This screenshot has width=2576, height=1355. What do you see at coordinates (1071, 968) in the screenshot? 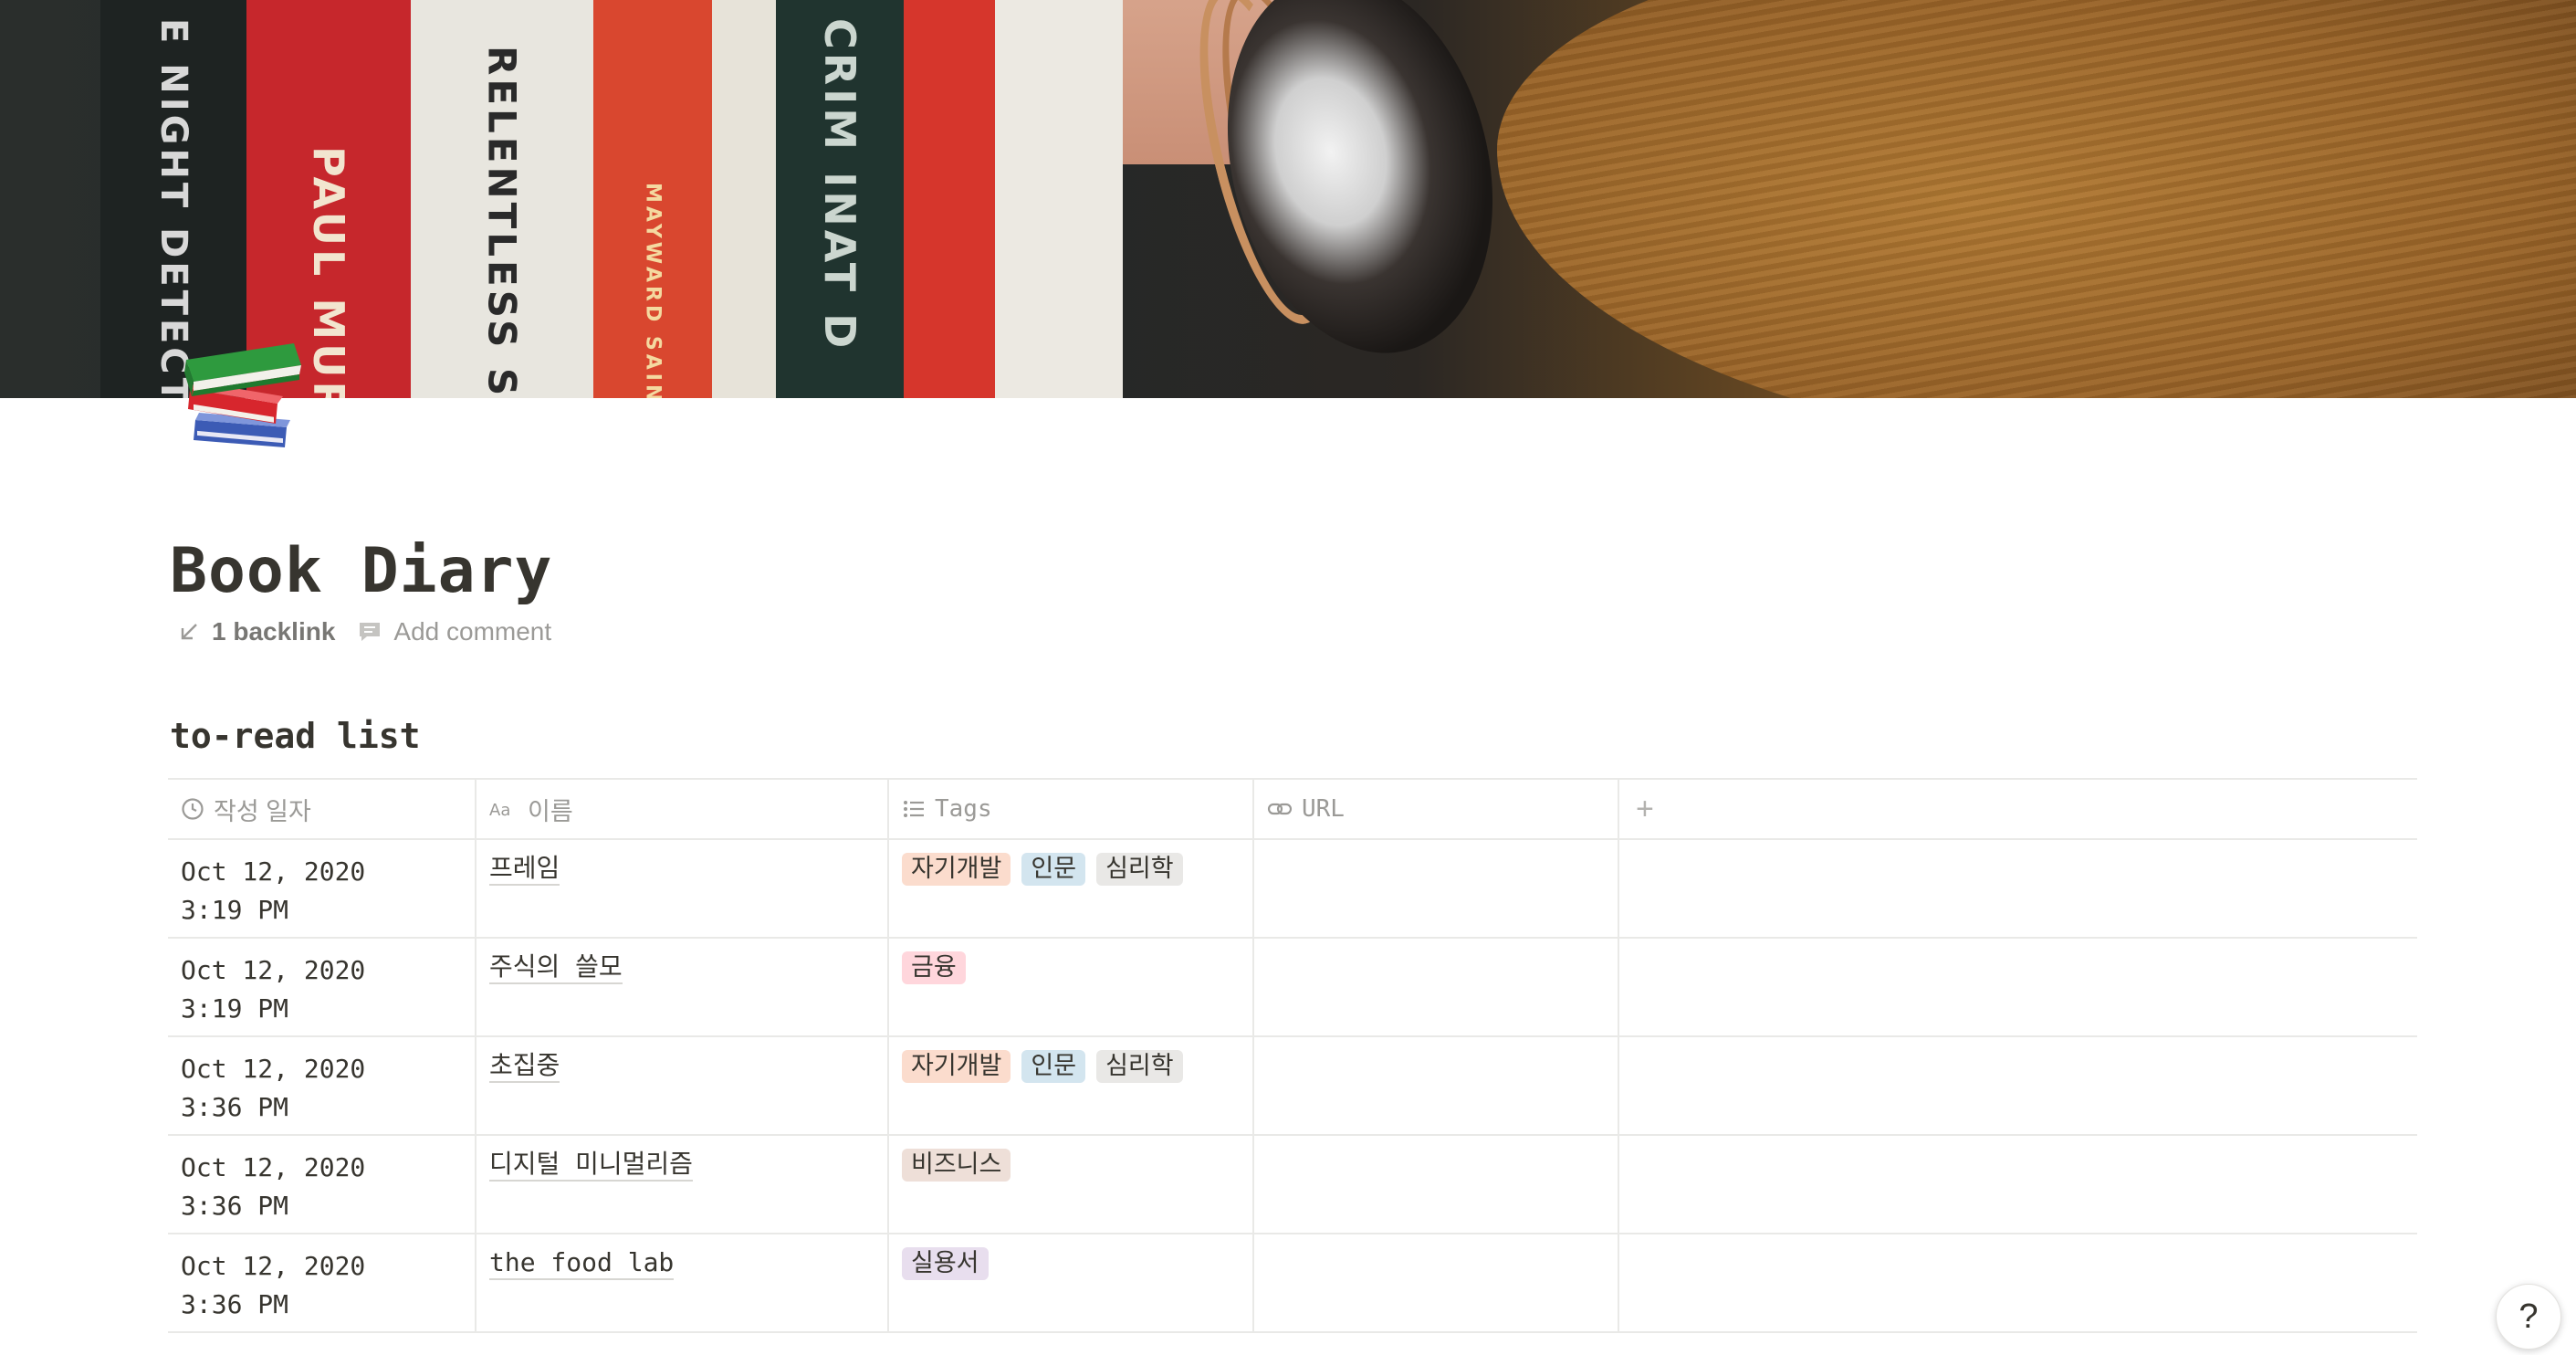
I see `tag-list: 금융` at bounding box center [1071, 968].